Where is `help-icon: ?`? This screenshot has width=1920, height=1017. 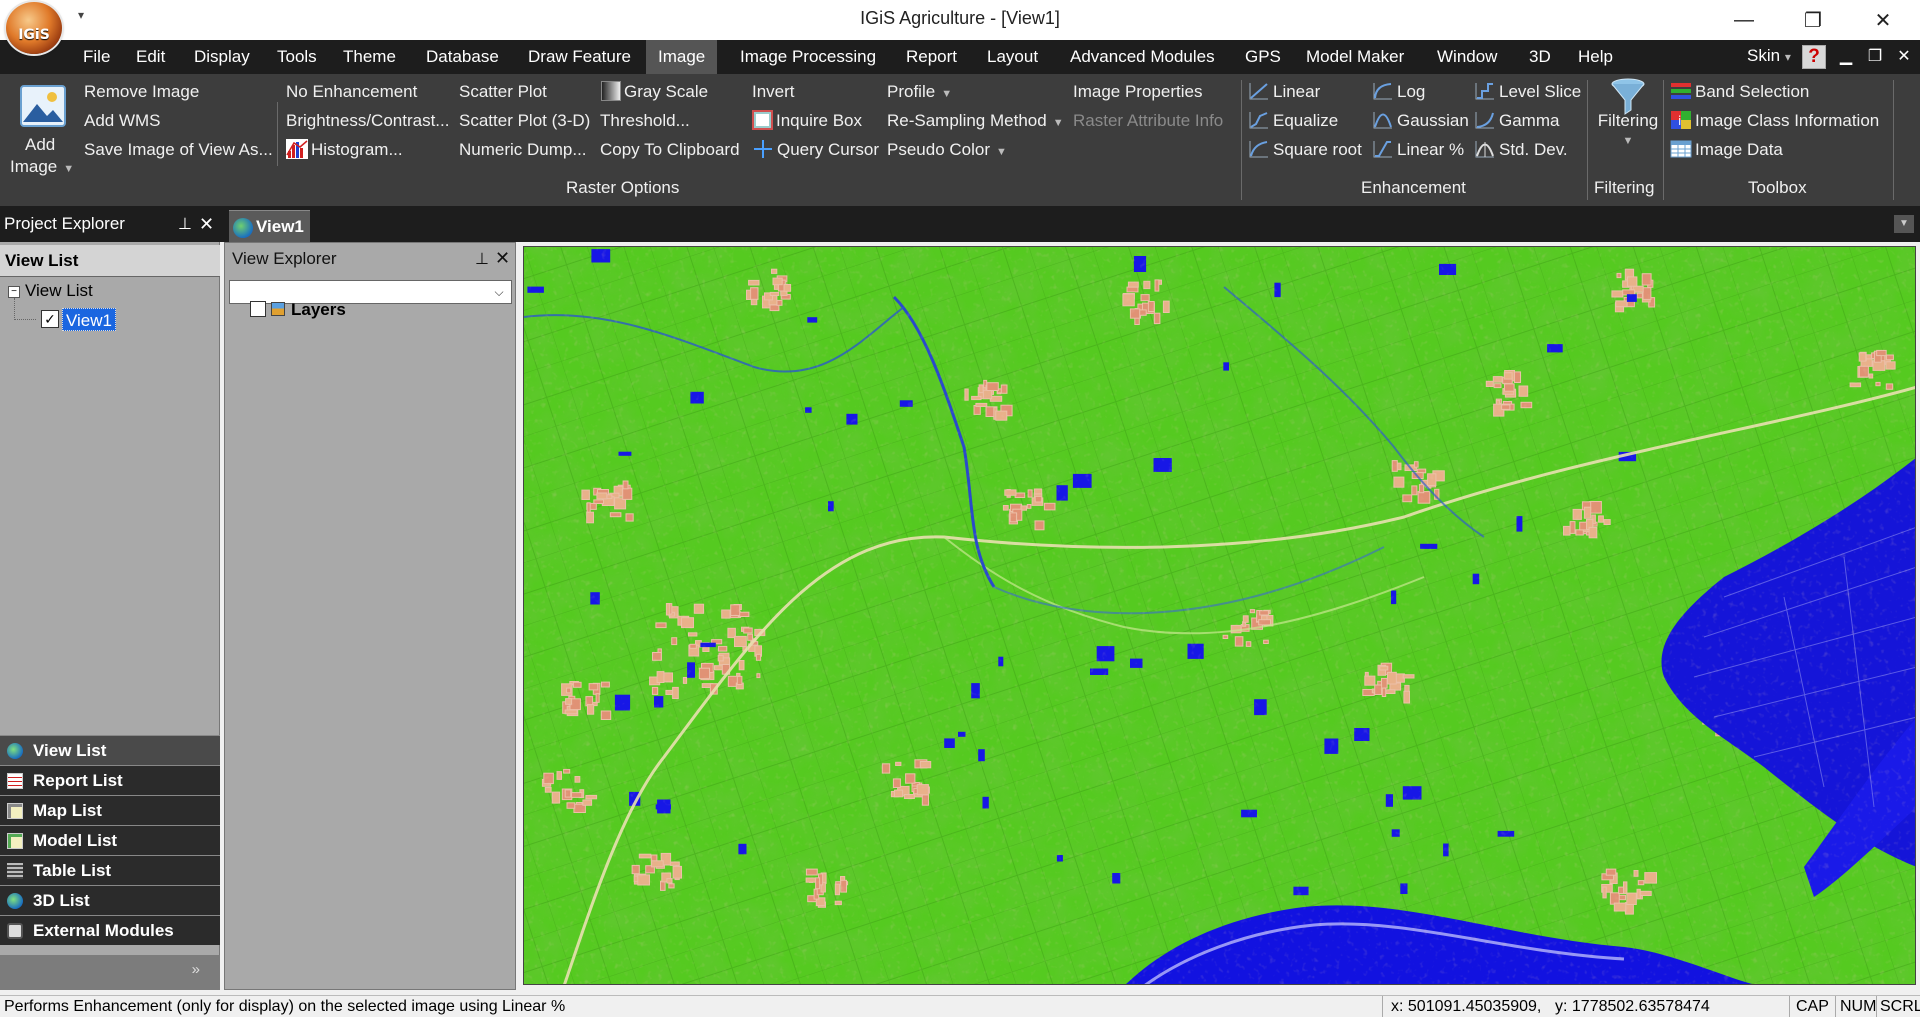
help-icon: ? is located at coordinates (1814, 57).